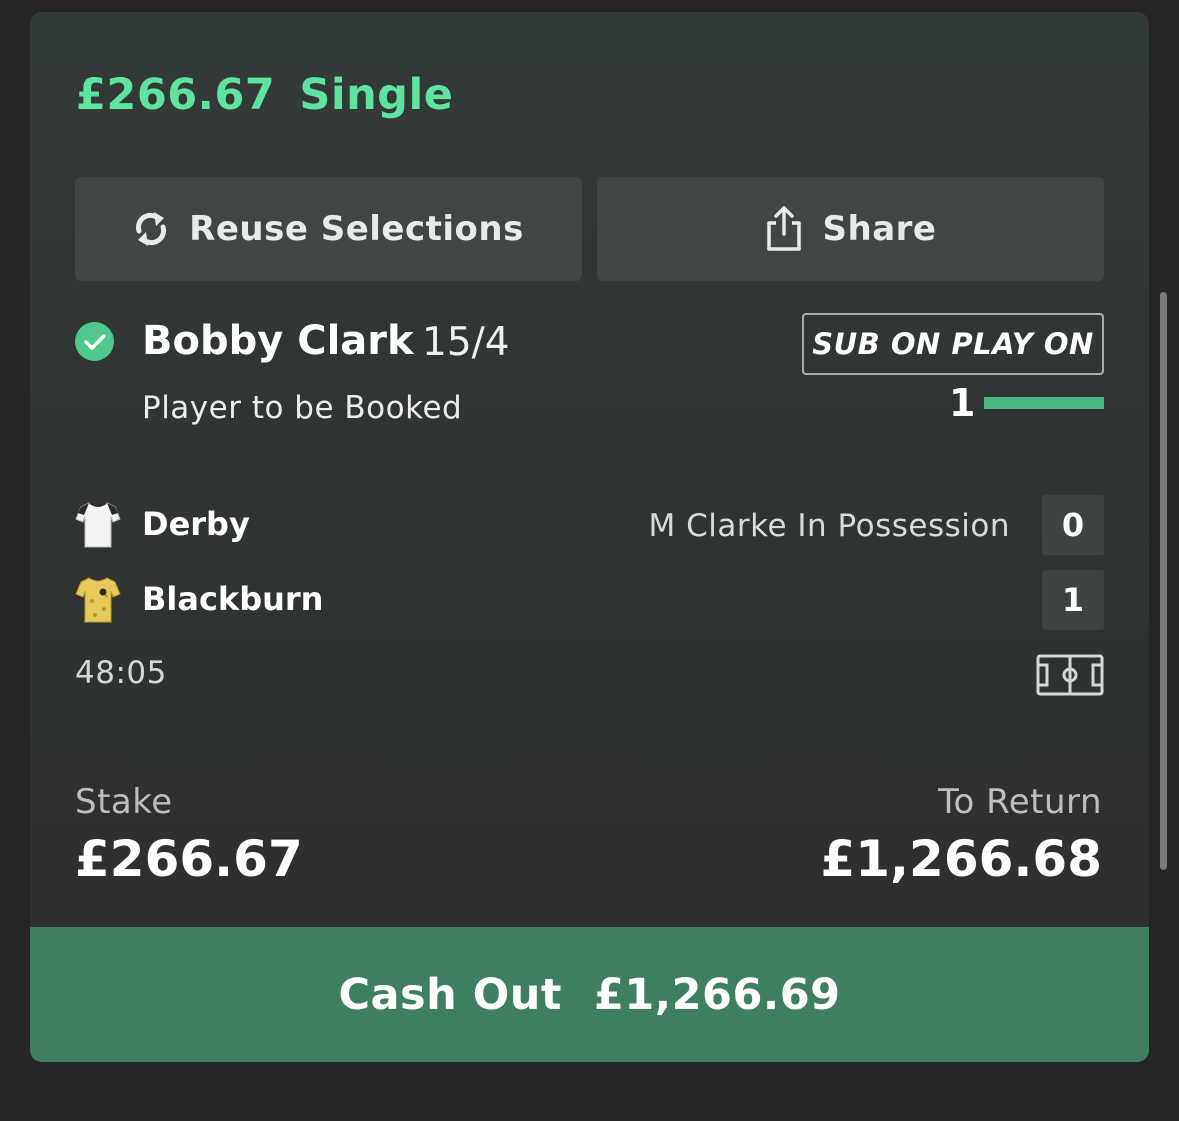  I want to click on cash-out-label: Cash Out, so click(450, 994).